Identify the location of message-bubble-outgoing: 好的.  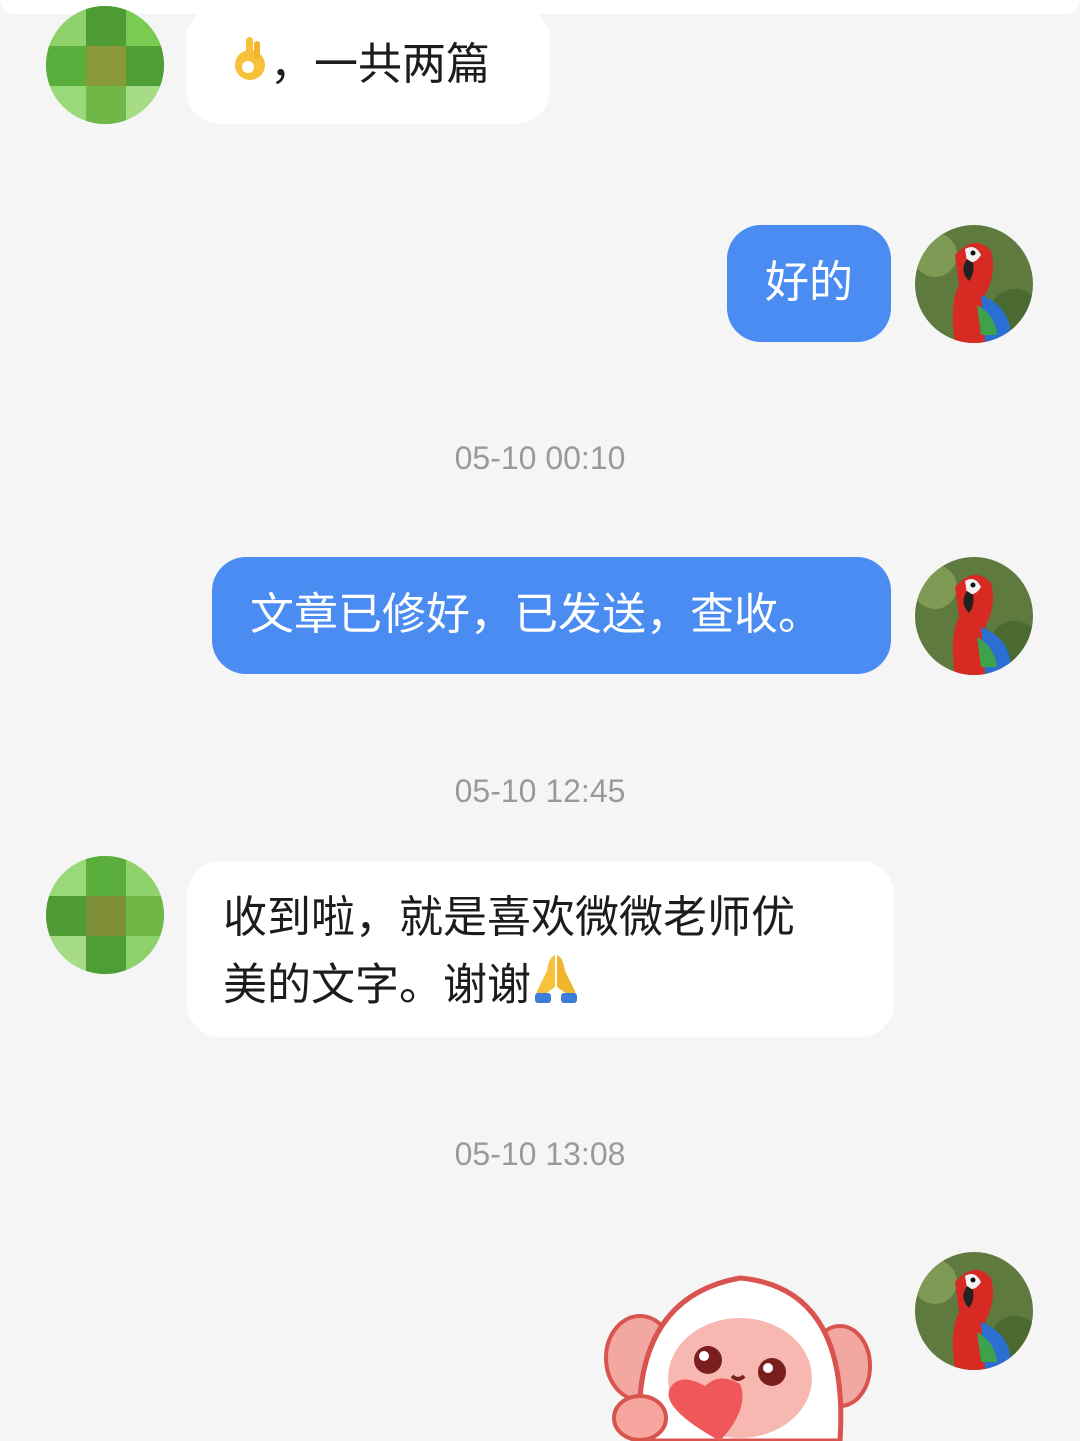
(809, 283).